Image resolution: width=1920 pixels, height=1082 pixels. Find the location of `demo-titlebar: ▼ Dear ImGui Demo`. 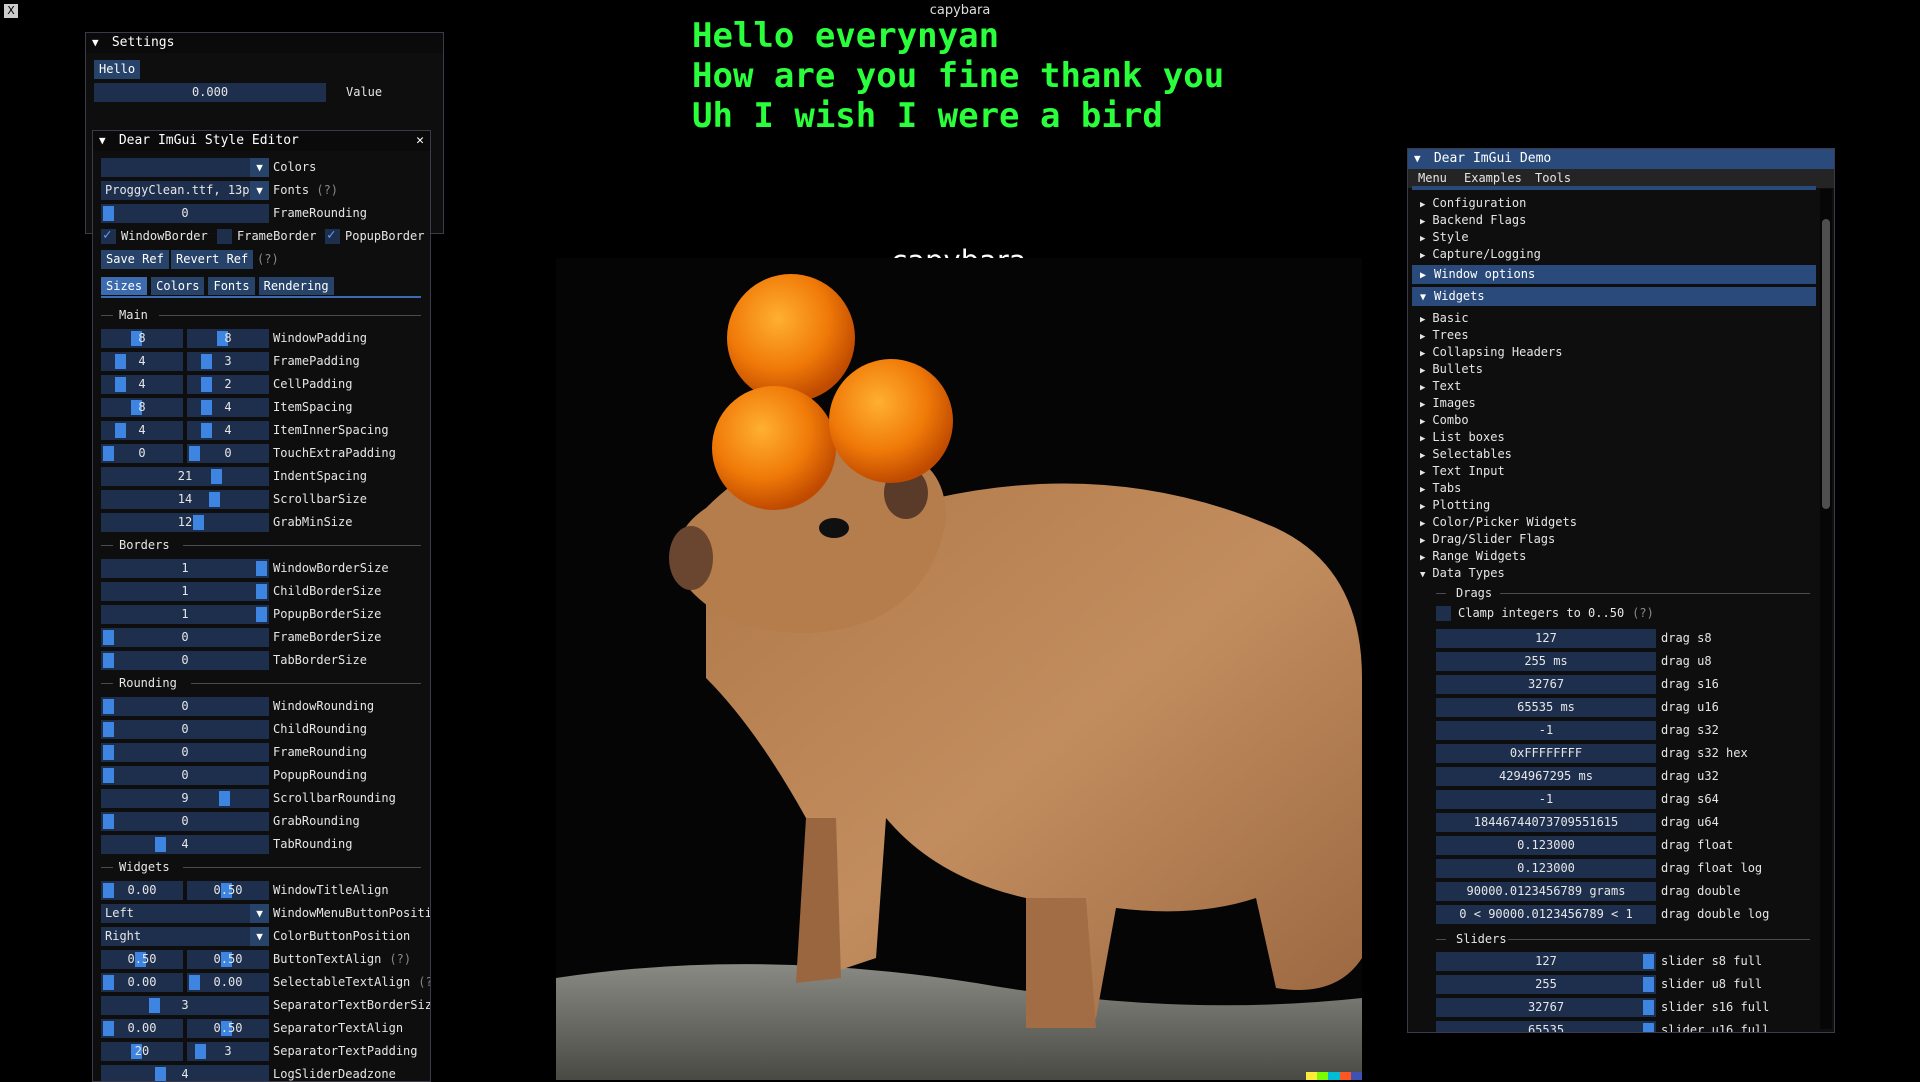

demo-titlebar: ▼ Dear ImGui Demo is located at coordinates (1621, 159).